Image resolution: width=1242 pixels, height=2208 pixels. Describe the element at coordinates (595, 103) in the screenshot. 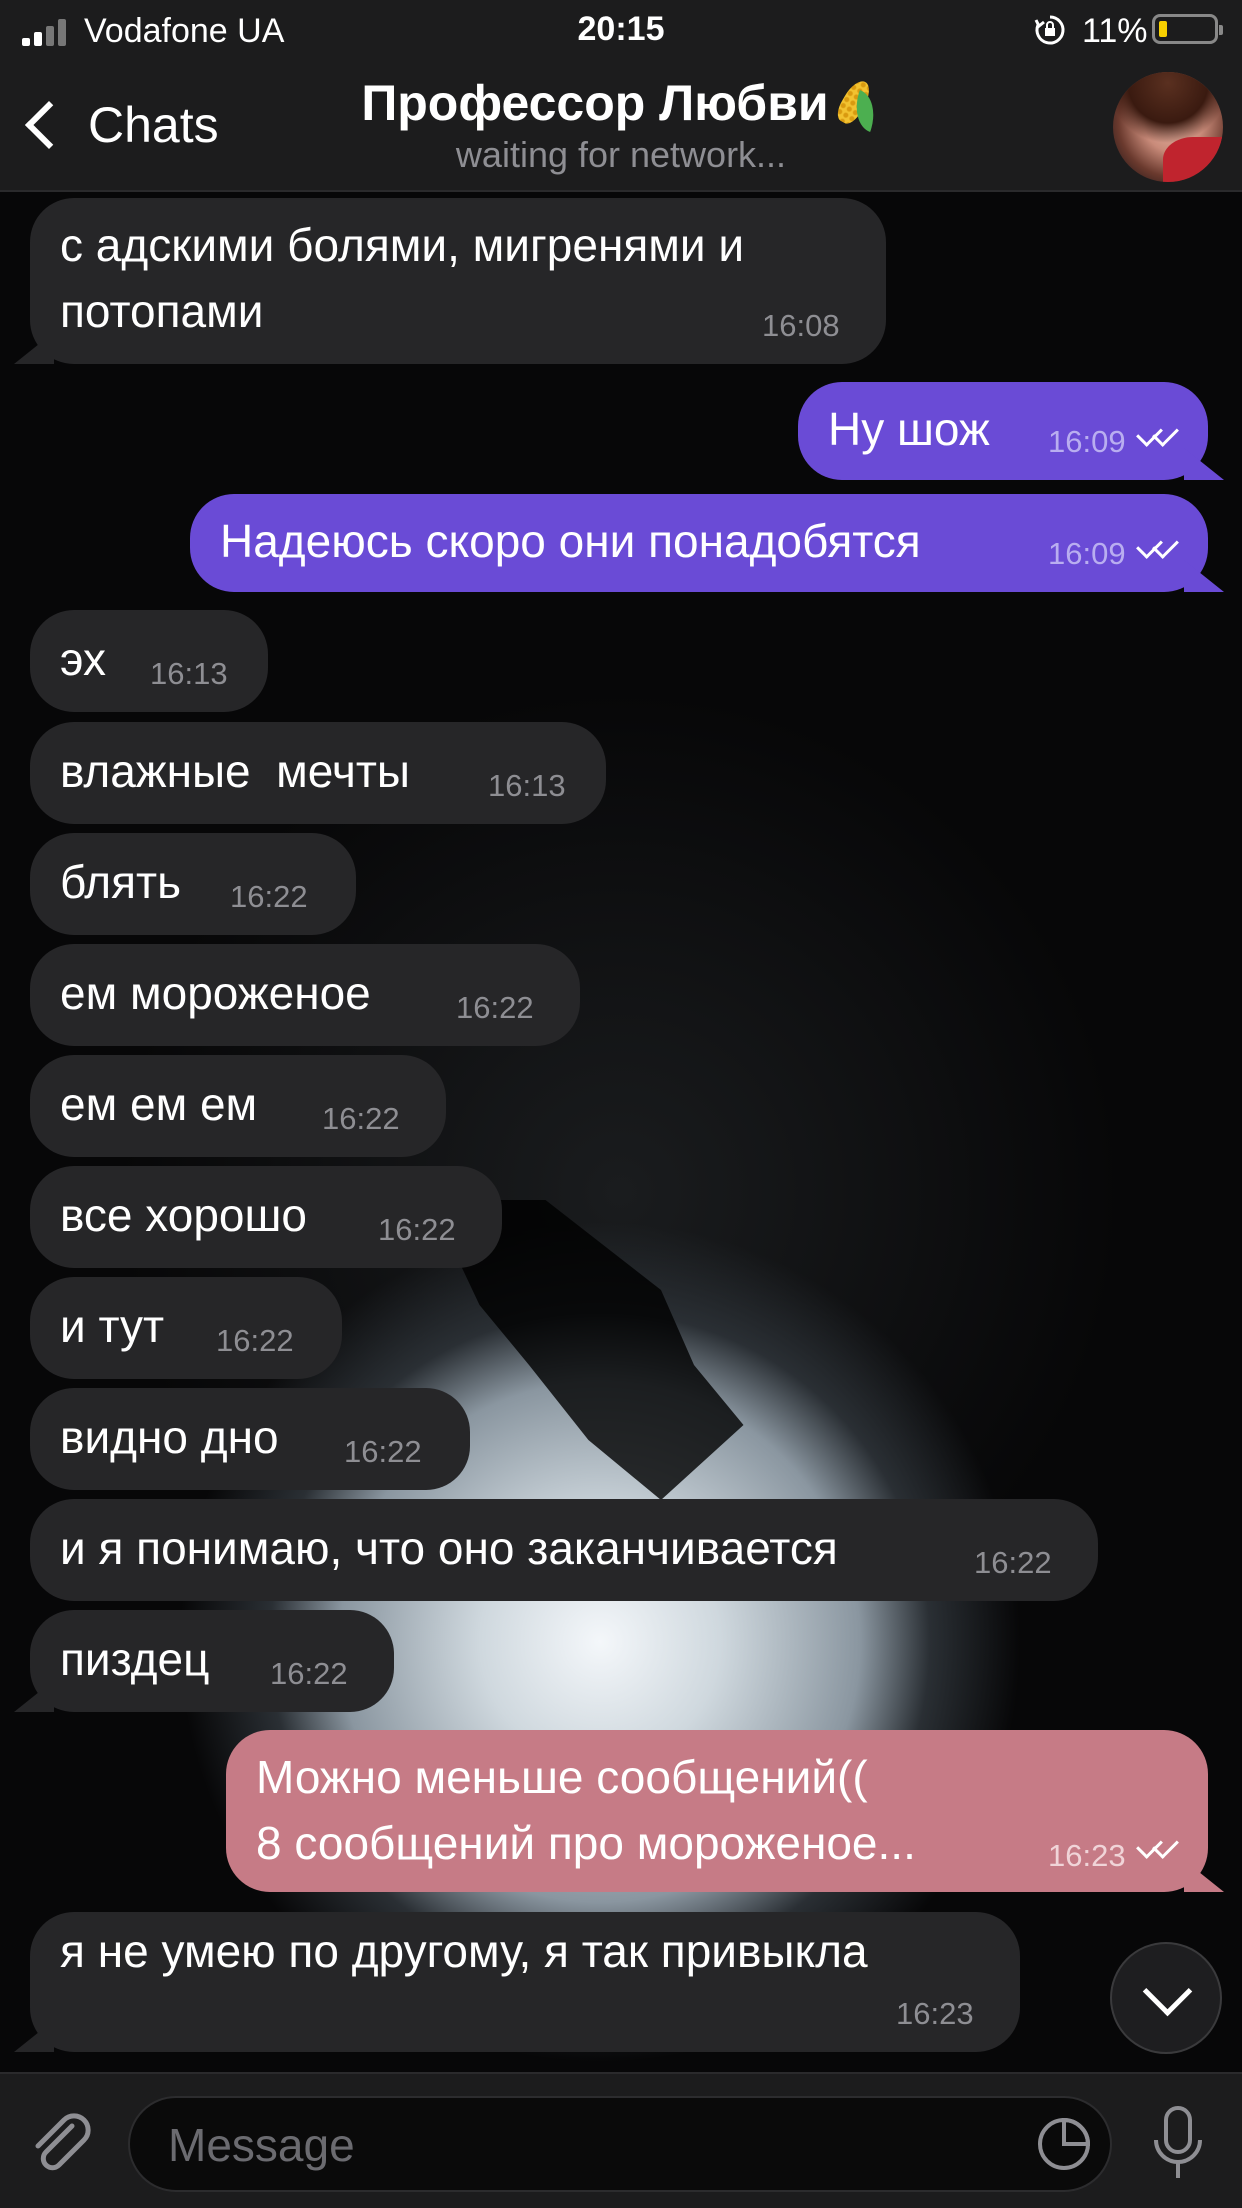

I see `chat-title-text: Профессор Любви` at that location.